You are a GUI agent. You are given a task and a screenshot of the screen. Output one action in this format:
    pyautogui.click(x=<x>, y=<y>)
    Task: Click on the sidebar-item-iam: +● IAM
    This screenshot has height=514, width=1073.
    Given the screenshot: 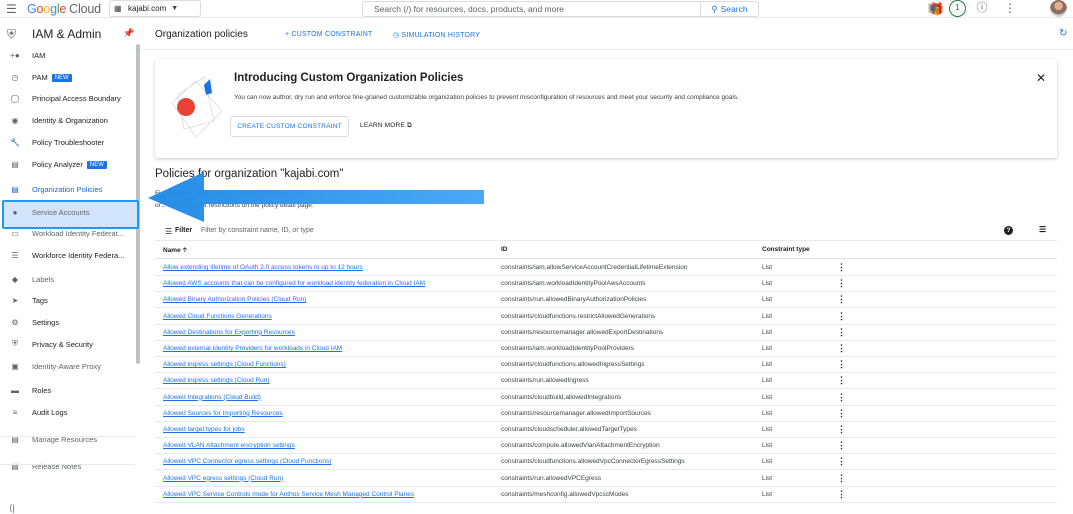 What is the action you would take?
    pyautogui.click(x=67, y=55)
    